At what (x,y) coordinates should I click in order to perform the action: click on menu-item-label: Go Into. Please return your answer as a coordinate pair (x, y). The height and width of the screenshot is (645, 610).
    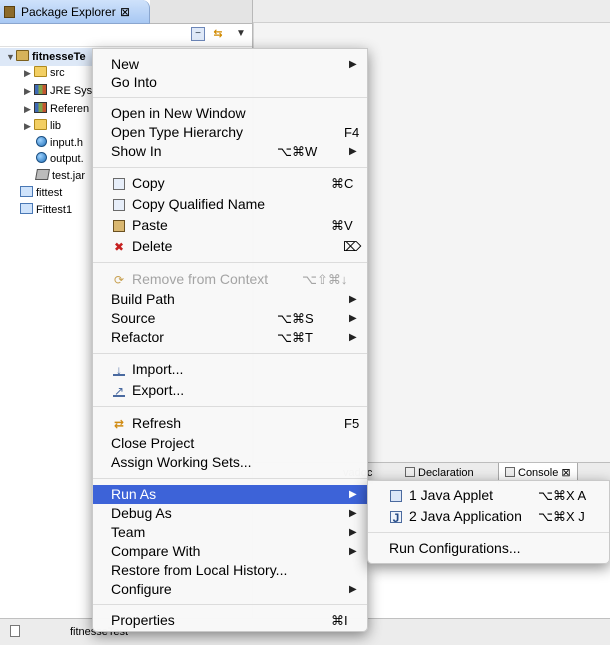
    Looking at the image, I should click on (134, 82).